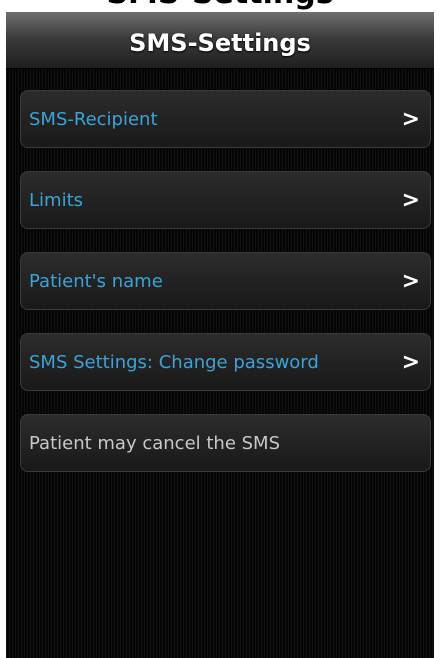 The width and height of the screenshot is (440, 658). Describe the element at coordinates (93, 119) in the screenshot. I see `menu-item-label: SMS-Recipient` at that location.